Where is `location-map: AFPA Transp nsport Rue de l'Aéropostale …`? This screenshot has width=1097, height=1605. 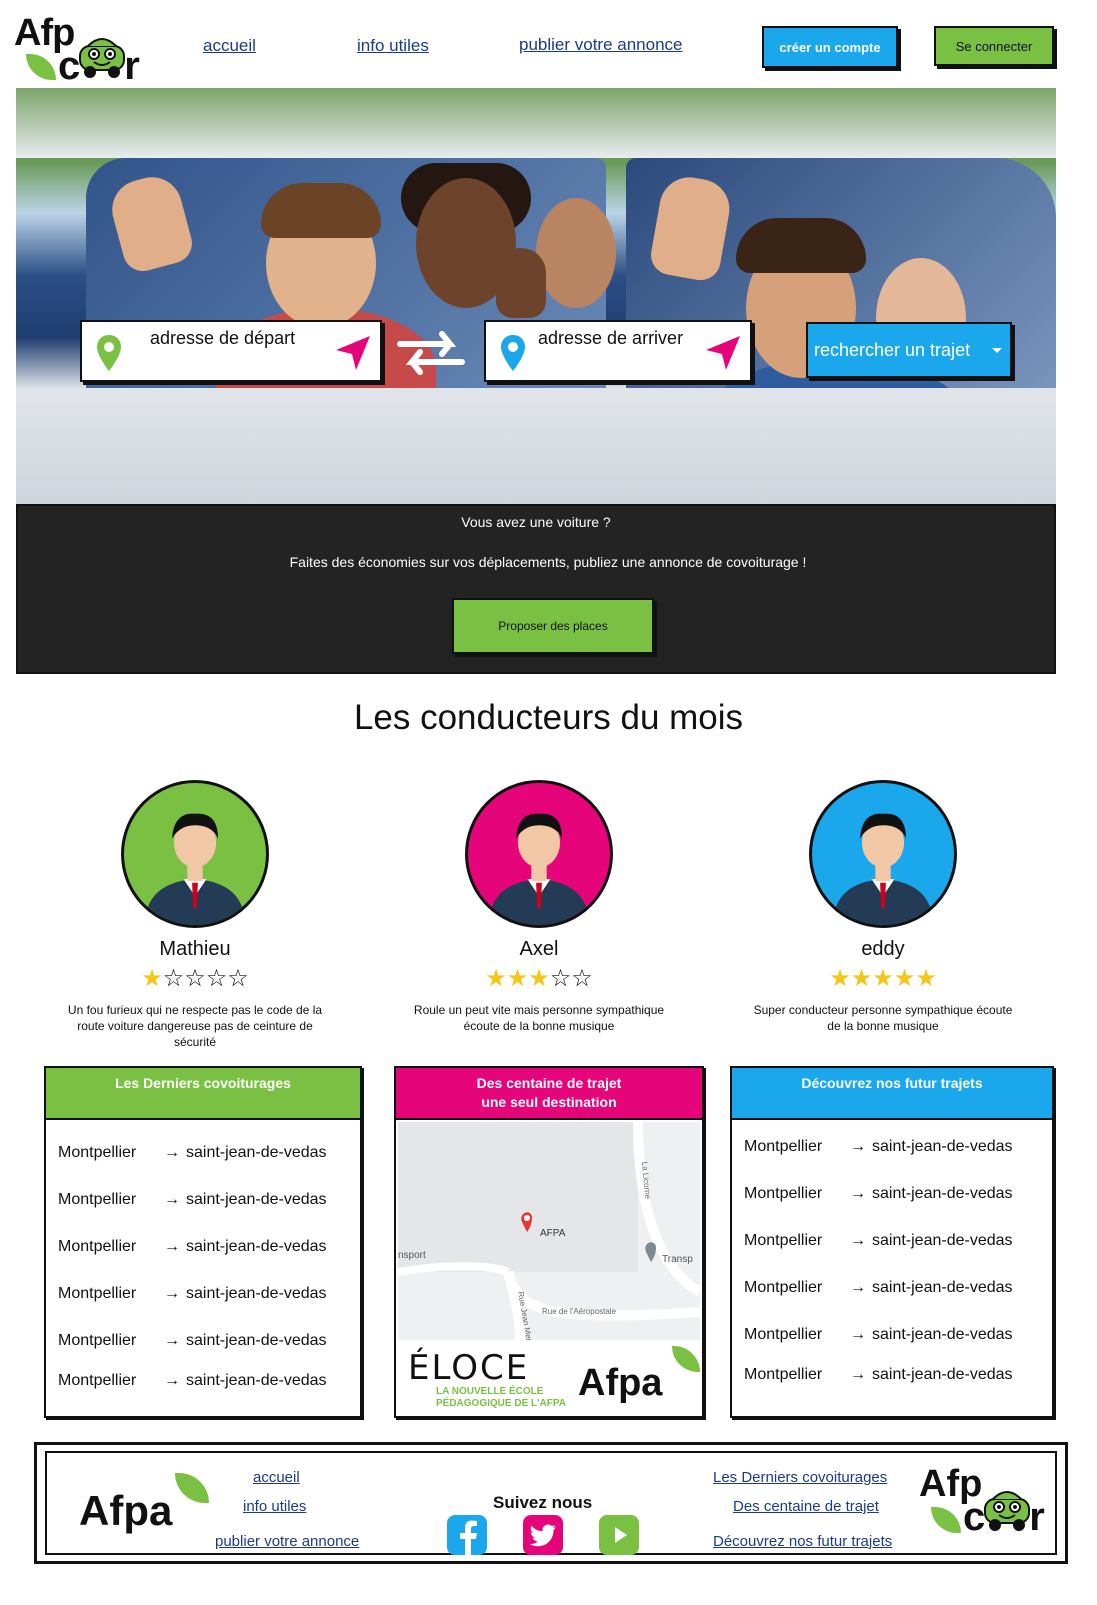
location-map: AFPA Transp nsport Rue de l'Aéropostale … is located at coordinates (549, 1231).